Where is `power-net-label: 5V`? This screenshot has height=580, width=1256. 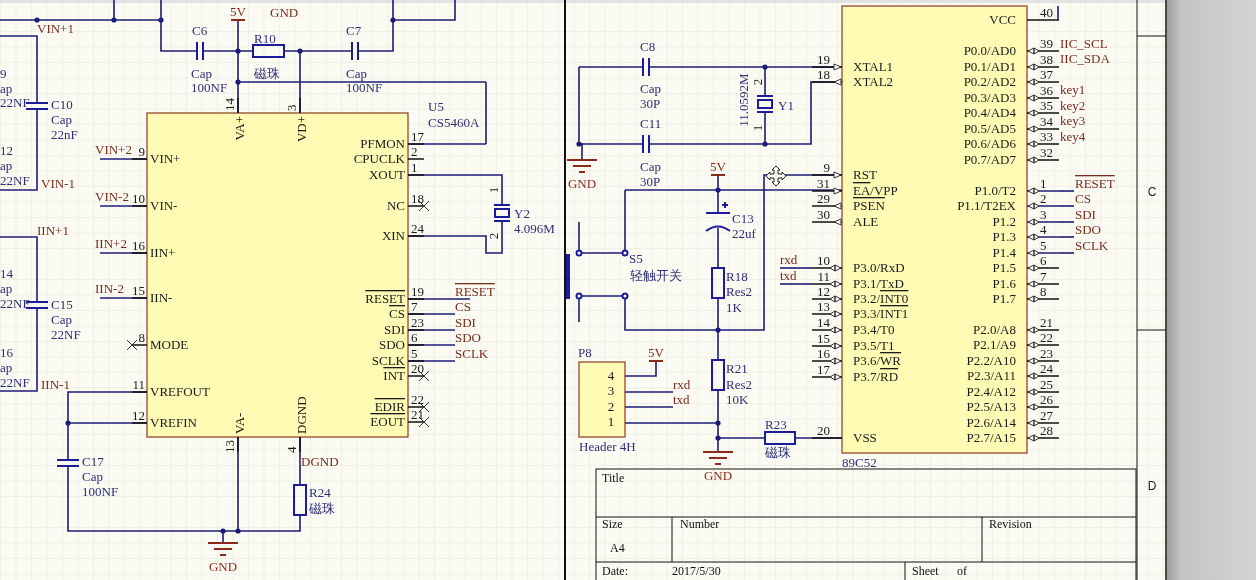 power-net-label: 5V is located at coordinates (656, 352).